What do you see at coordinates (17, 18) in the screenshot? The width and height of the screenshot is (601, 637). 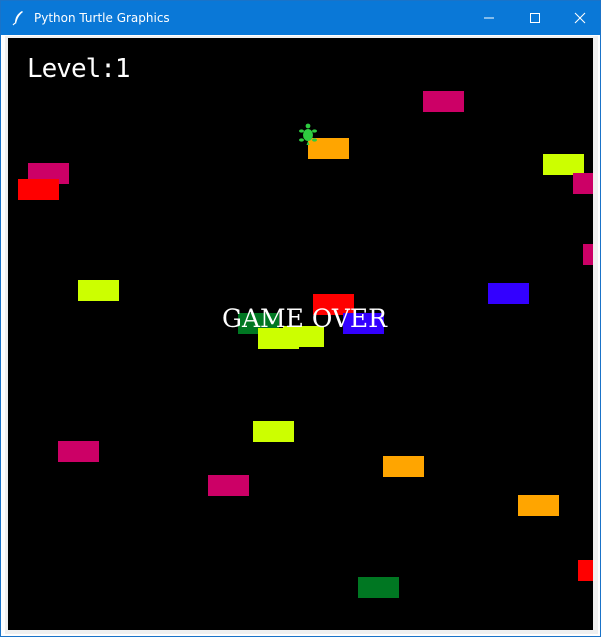 I see `feather-icon` at bounding box center [17, 18].